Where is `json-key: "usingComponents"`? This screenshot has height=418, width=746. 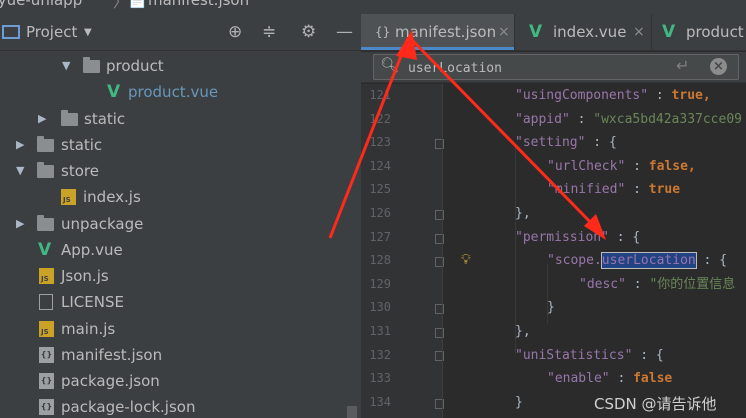
json-key: "usingComponents" is located at coordinates (582, 95).